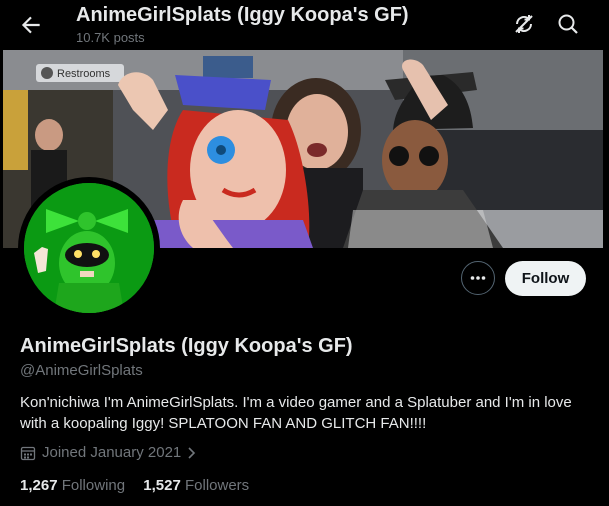 The width and height of the screenshot is (609, 506). What do you see at coordinates (31, 25) in the screenshot?
I see `back-arrow-icon` at bounding box center [31, 25].